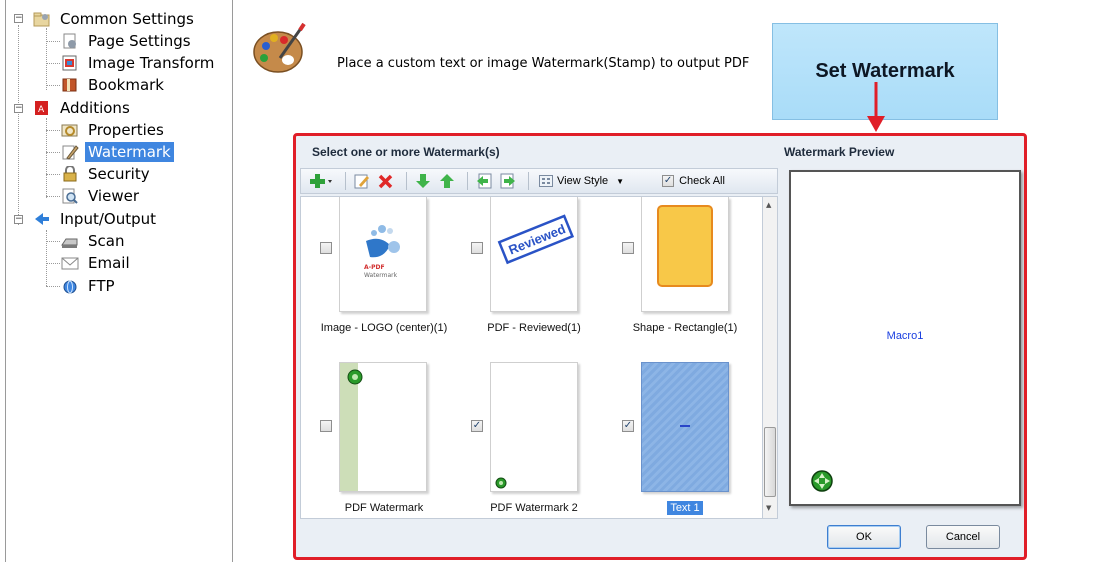  Describe the element at coordinates (42, 219) in the screenshot. I see `input-output-icon` at that location.